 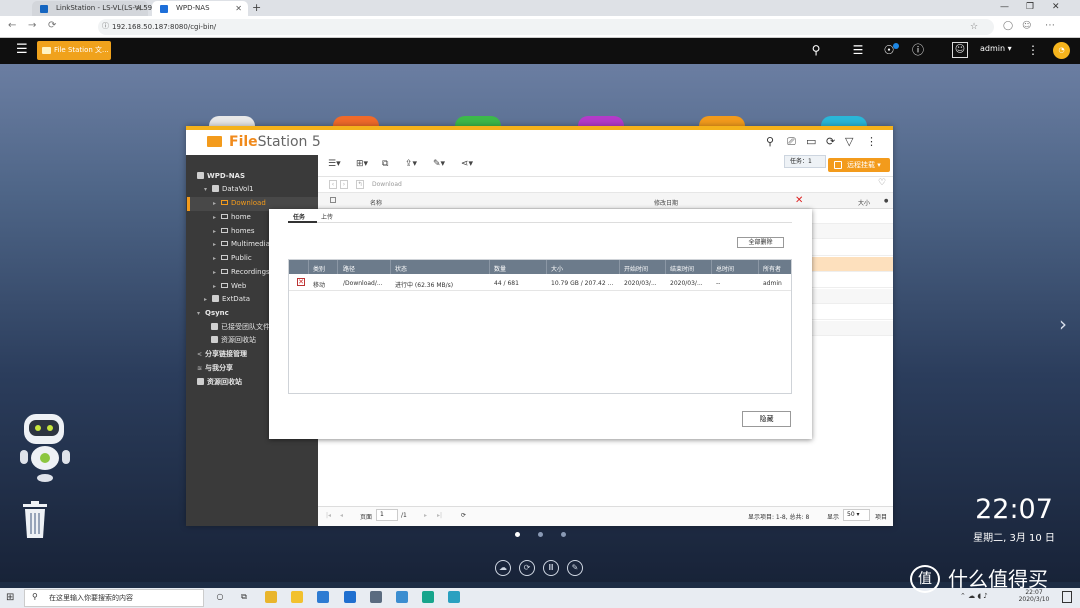 What do you see at coordinates (233, 340) in the screenshot?
I see `tree-node-qsync-recycle: 资源回收站` at bounding box center [233, 340].